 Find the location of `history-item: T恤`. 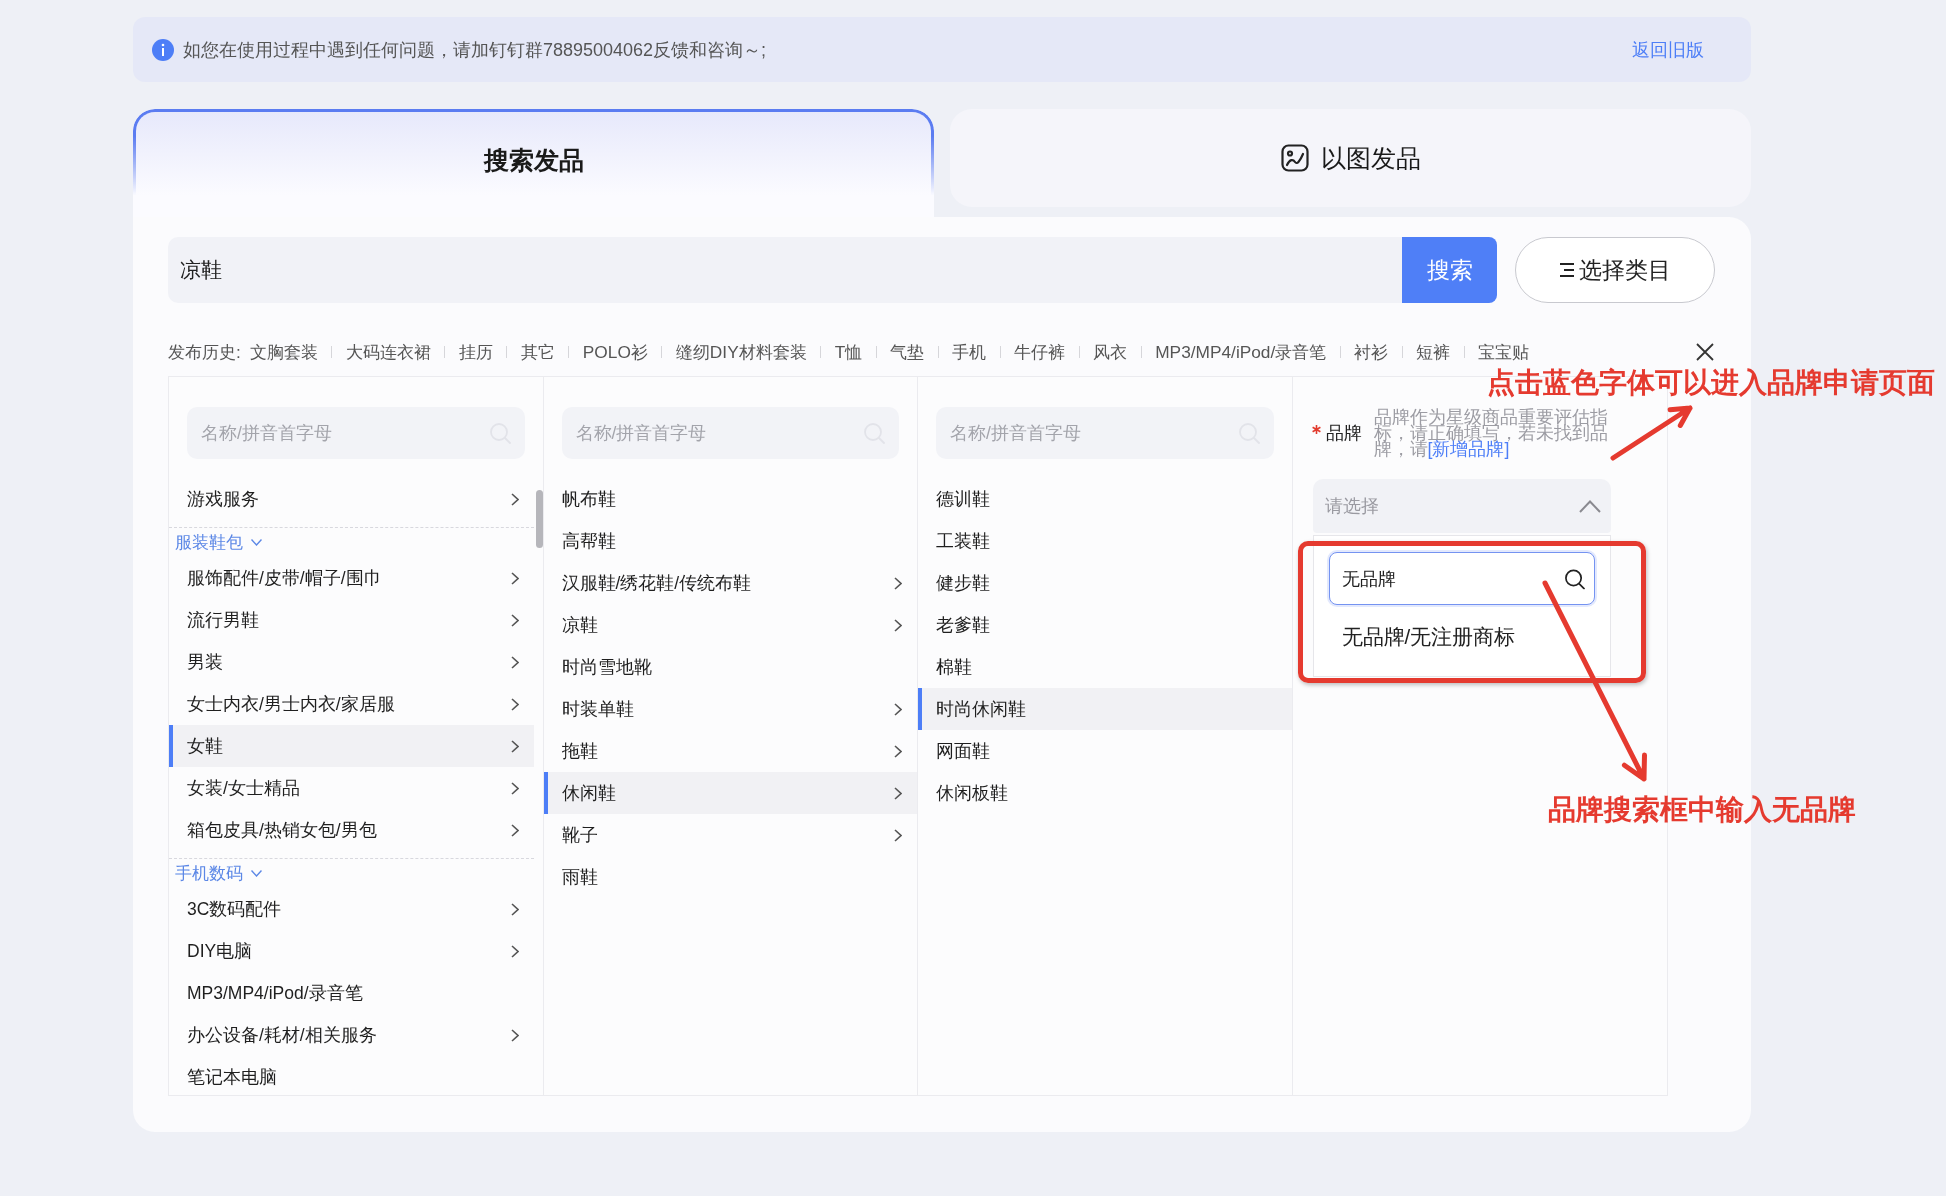

history-item: T恤 is located at coordinates (848, 352).